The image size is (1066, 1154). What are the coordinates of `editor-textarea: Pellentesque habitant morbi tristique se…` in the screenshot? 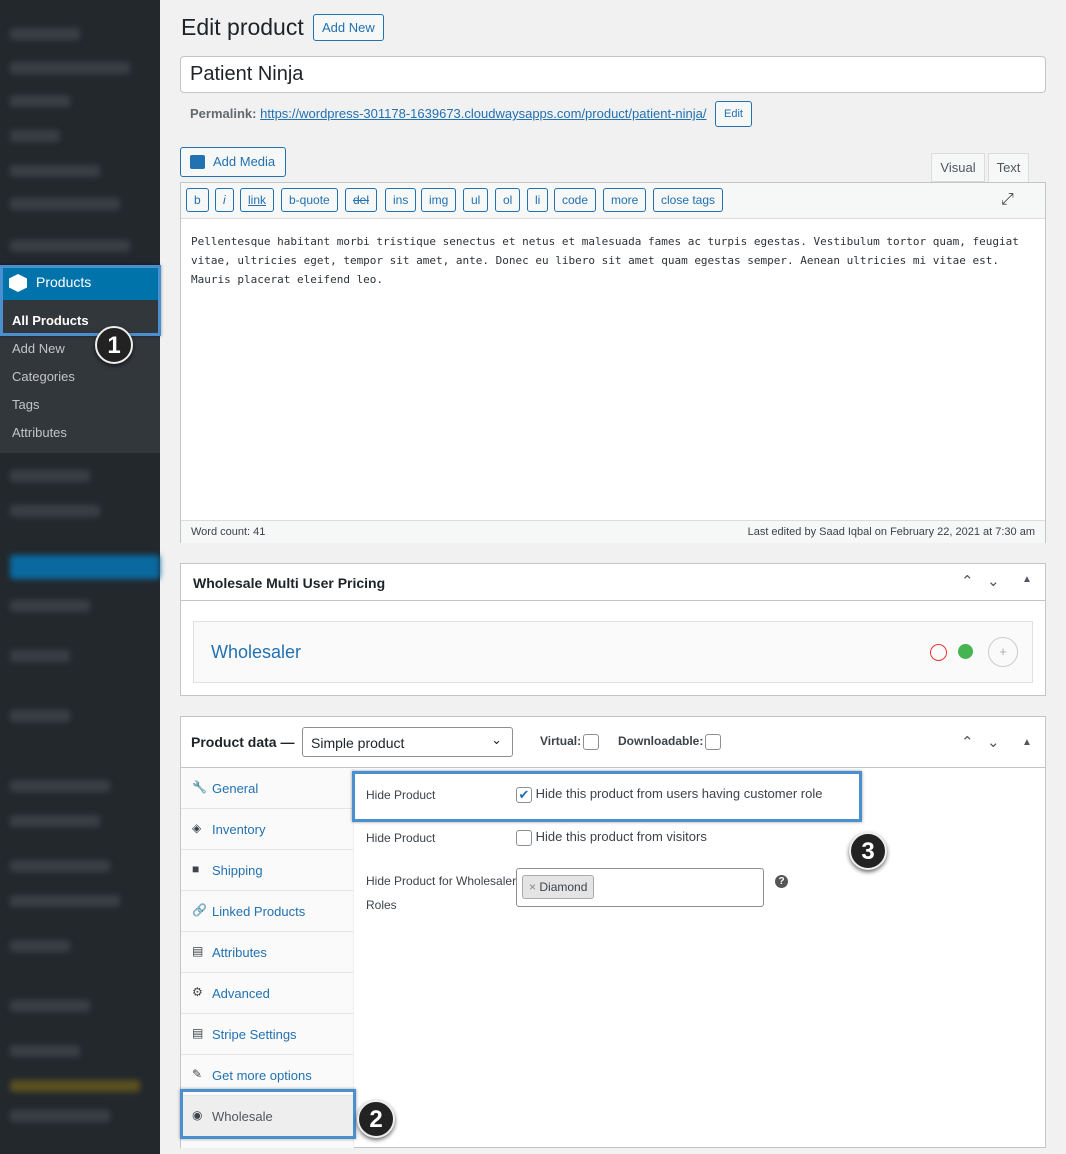 It's located at (614, 260).